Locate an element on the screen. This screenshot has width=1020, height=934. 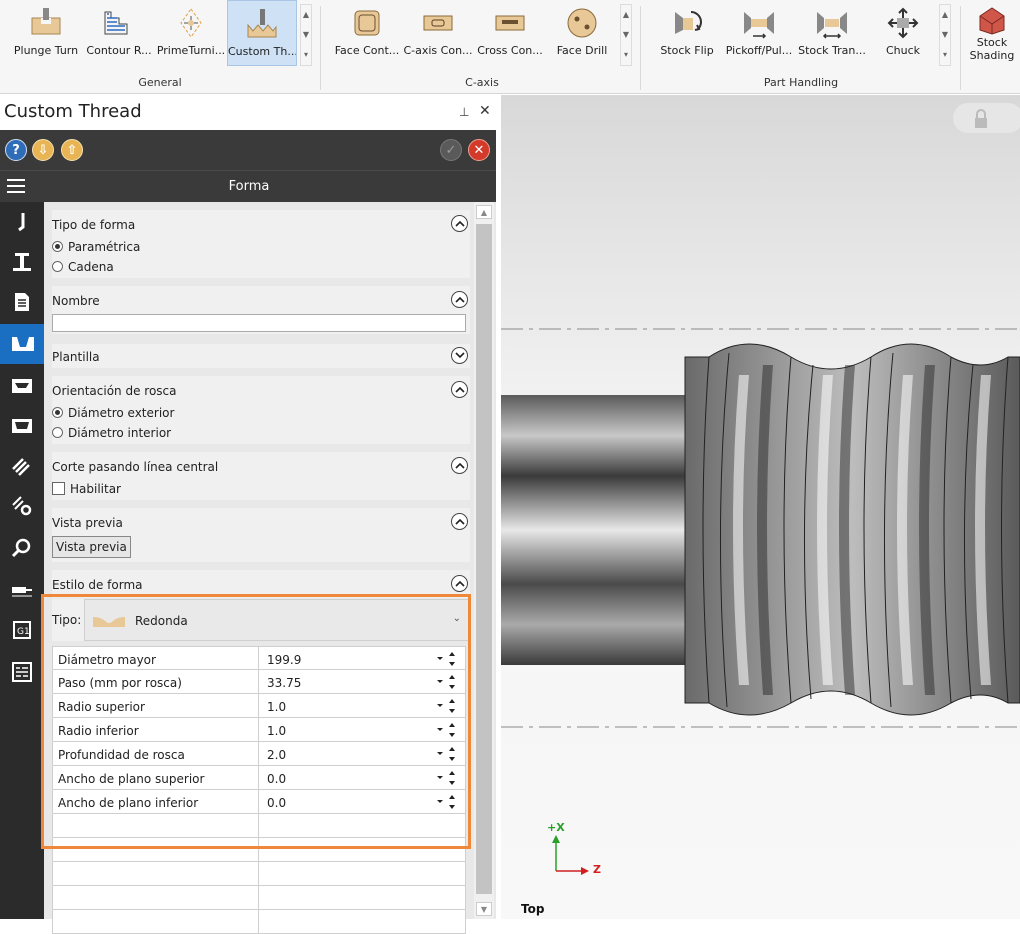
sidebar-item-tool-path is located at coordinates (22, 590).